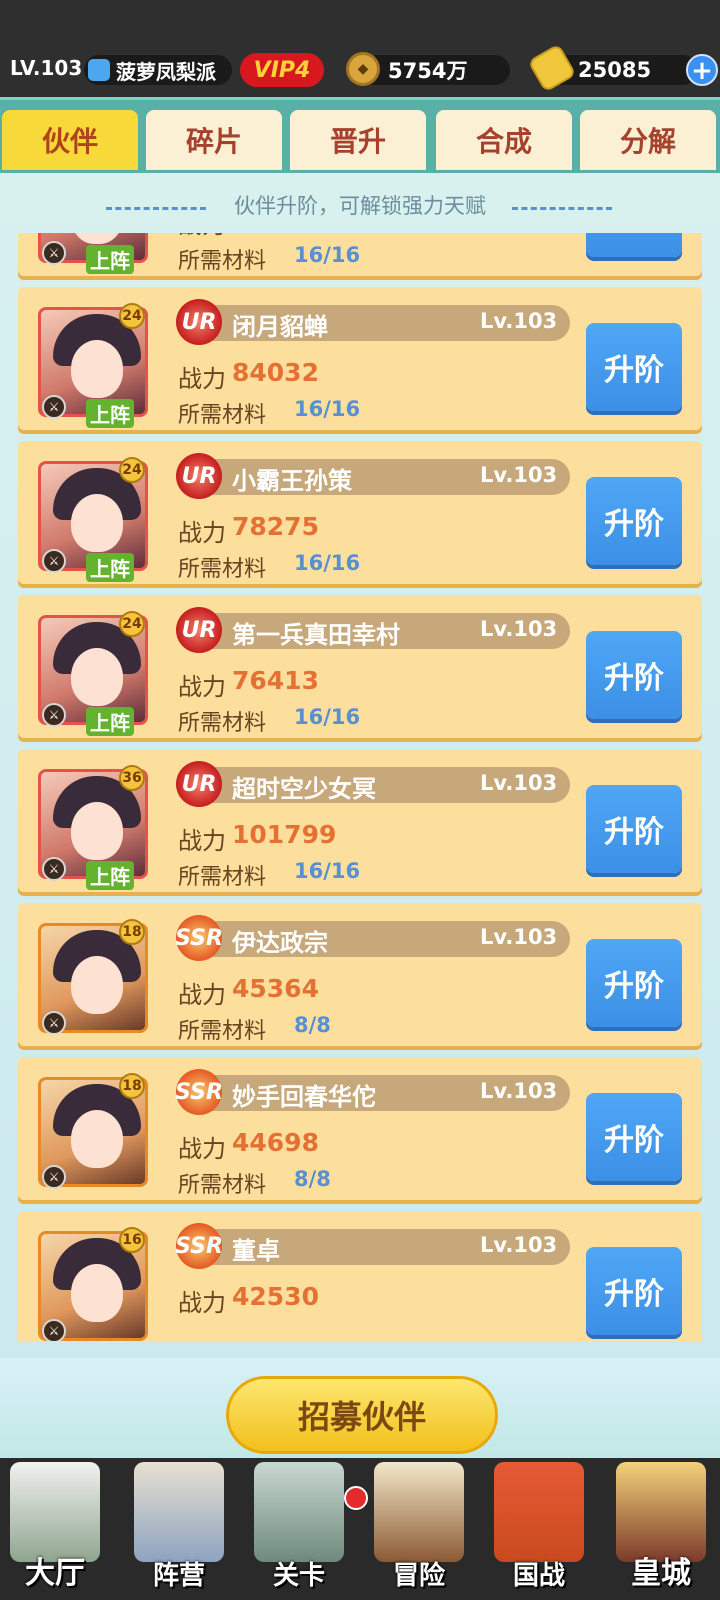 This screenshot has height=1600, width=720. I want to click on tab-synthesize: 合成, so click(504, 140).